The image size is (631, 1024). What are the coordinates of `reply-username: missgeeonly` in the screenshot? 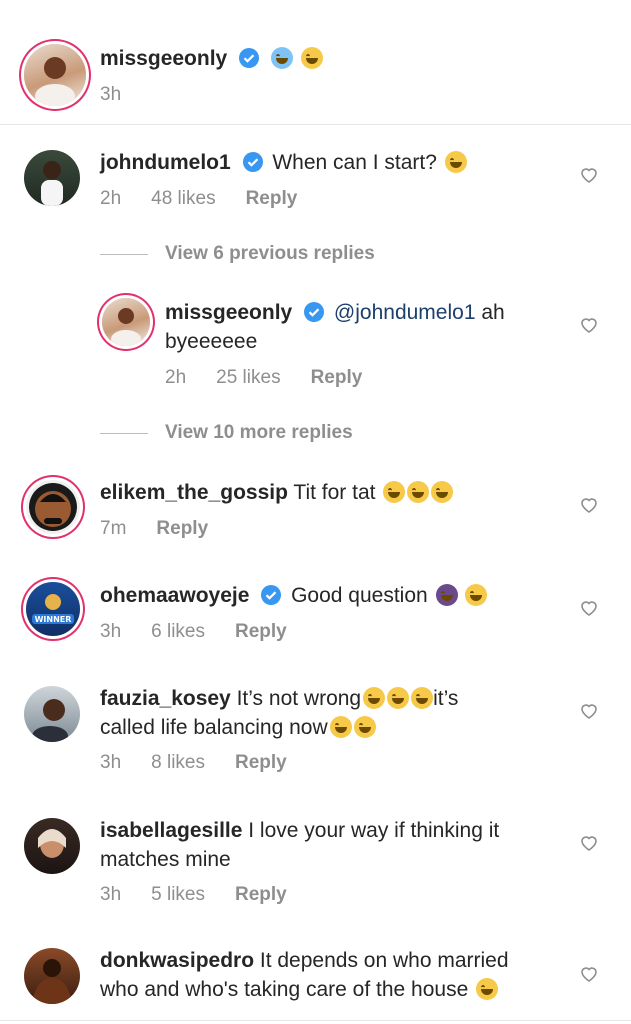 It's located at (228, 312).